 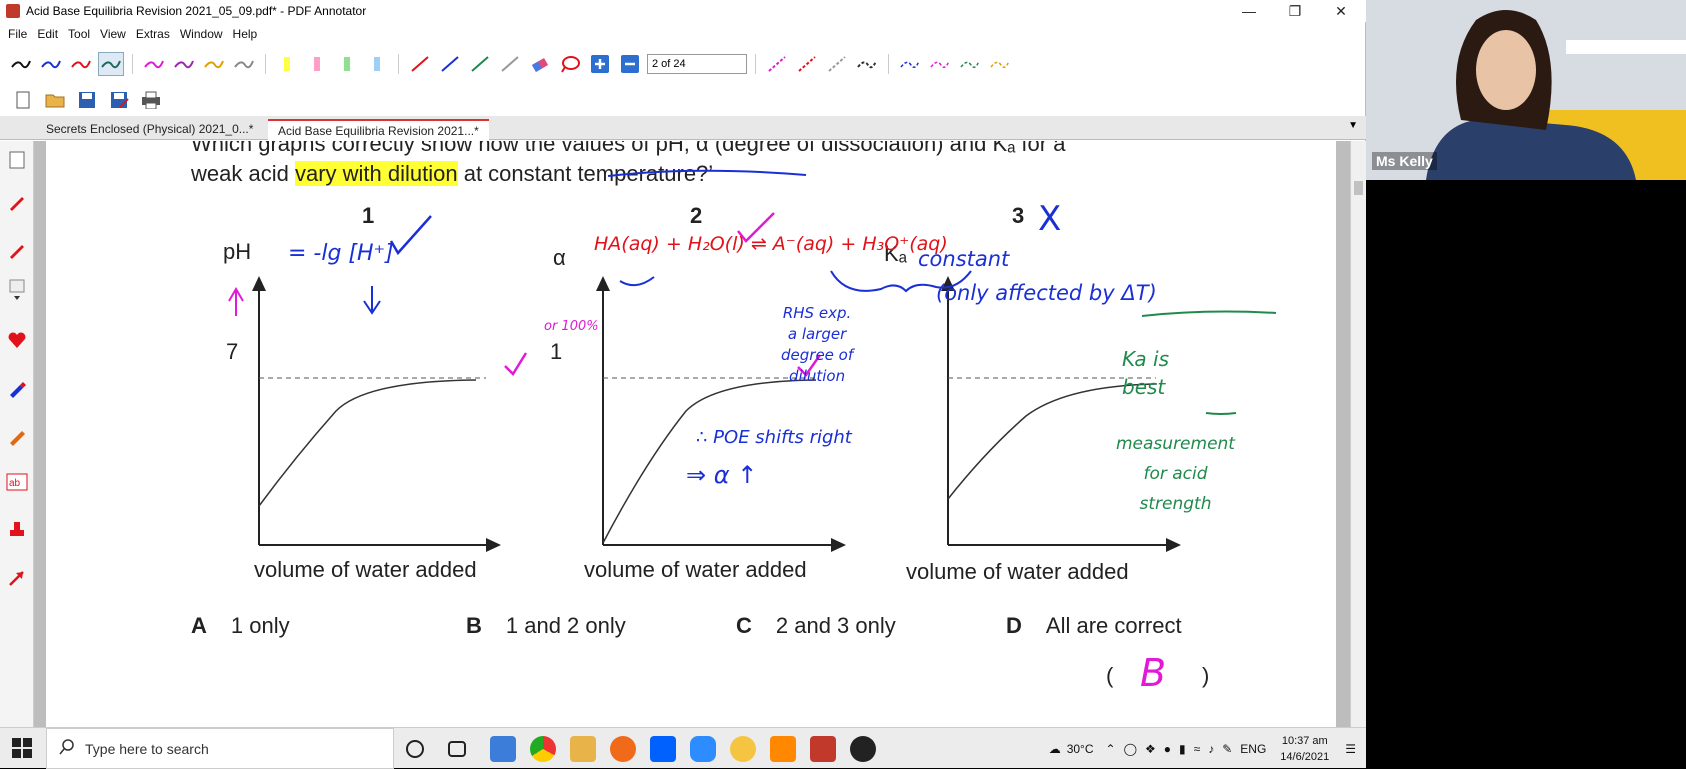 I want to click on network-icon: ◯, so click(x=1130, y=749).